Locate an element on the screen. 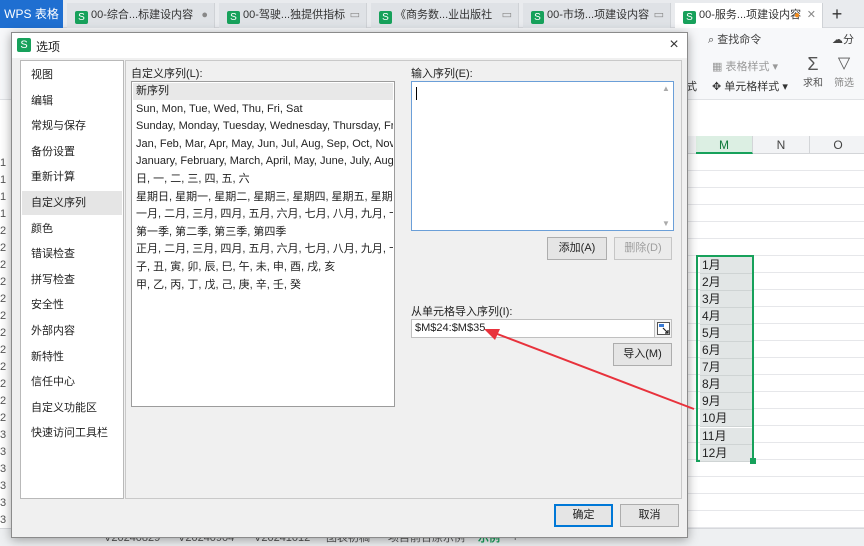  document-tab: S 00-综合...标建设内容 ● is located at coordinates (141, 15).